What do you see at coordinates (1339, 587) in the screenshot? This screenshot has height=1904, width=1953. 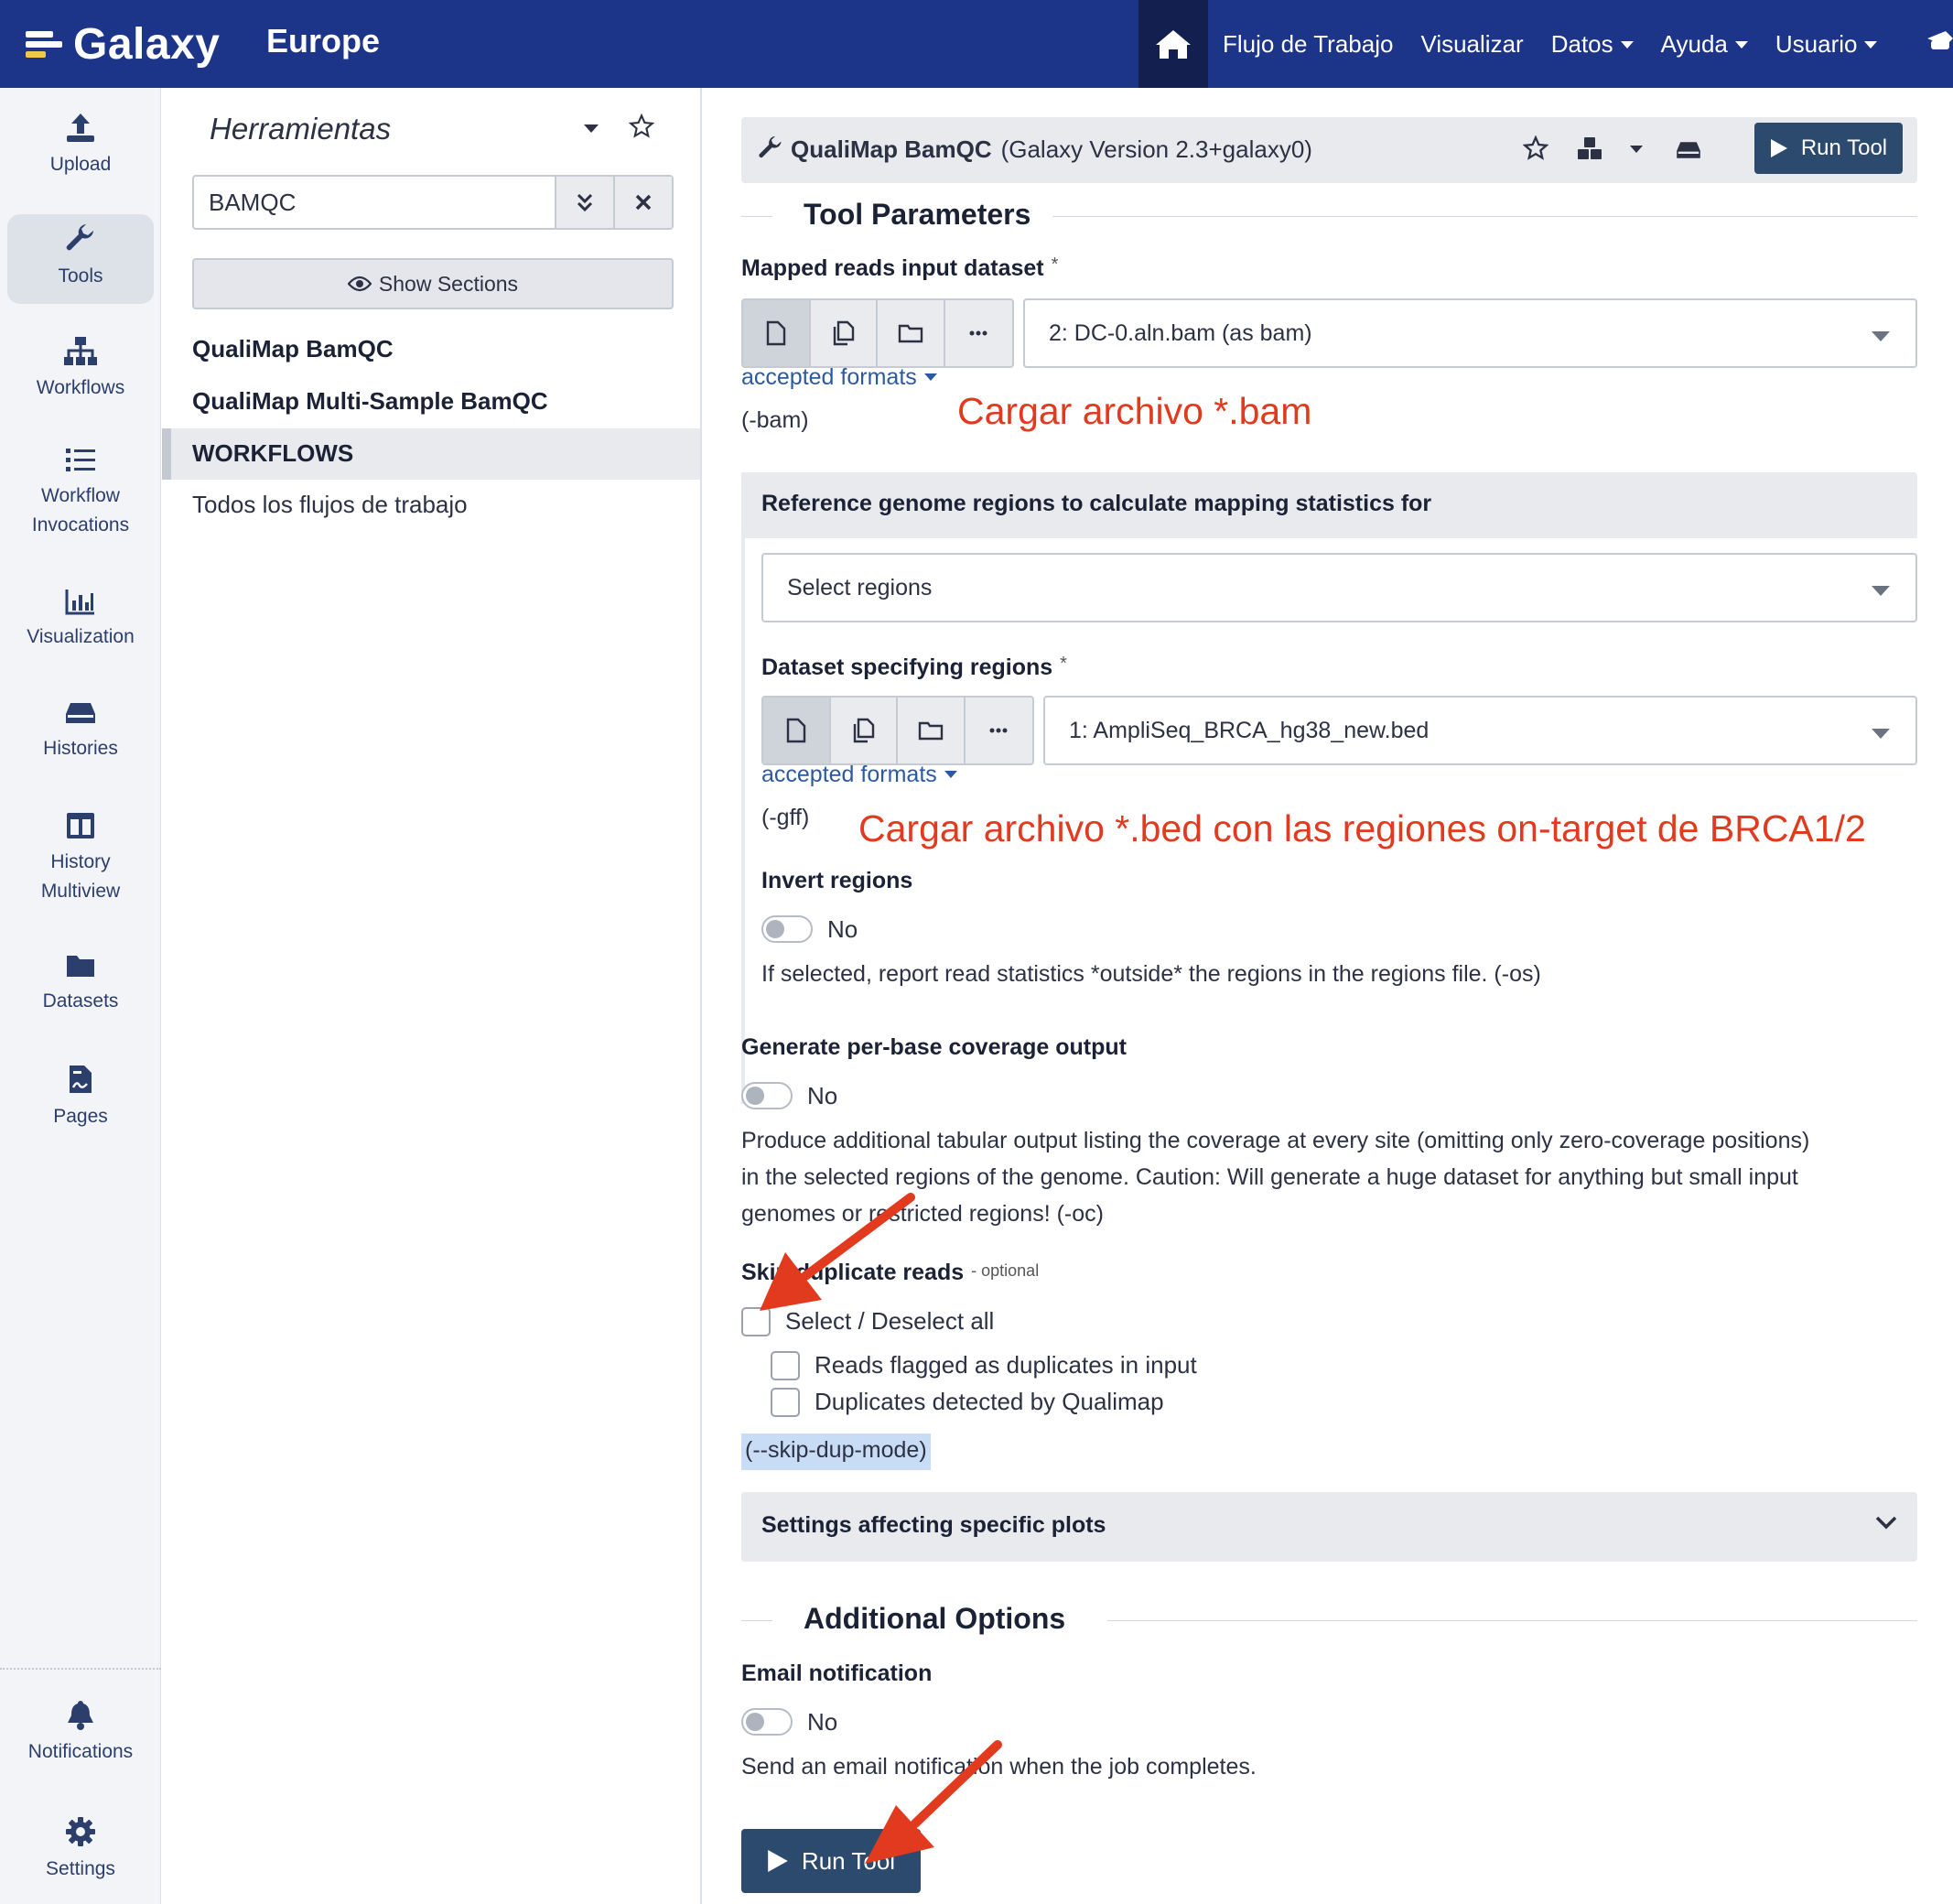 I see `regions-select: Select regions` at bounding box center [1339, 587].